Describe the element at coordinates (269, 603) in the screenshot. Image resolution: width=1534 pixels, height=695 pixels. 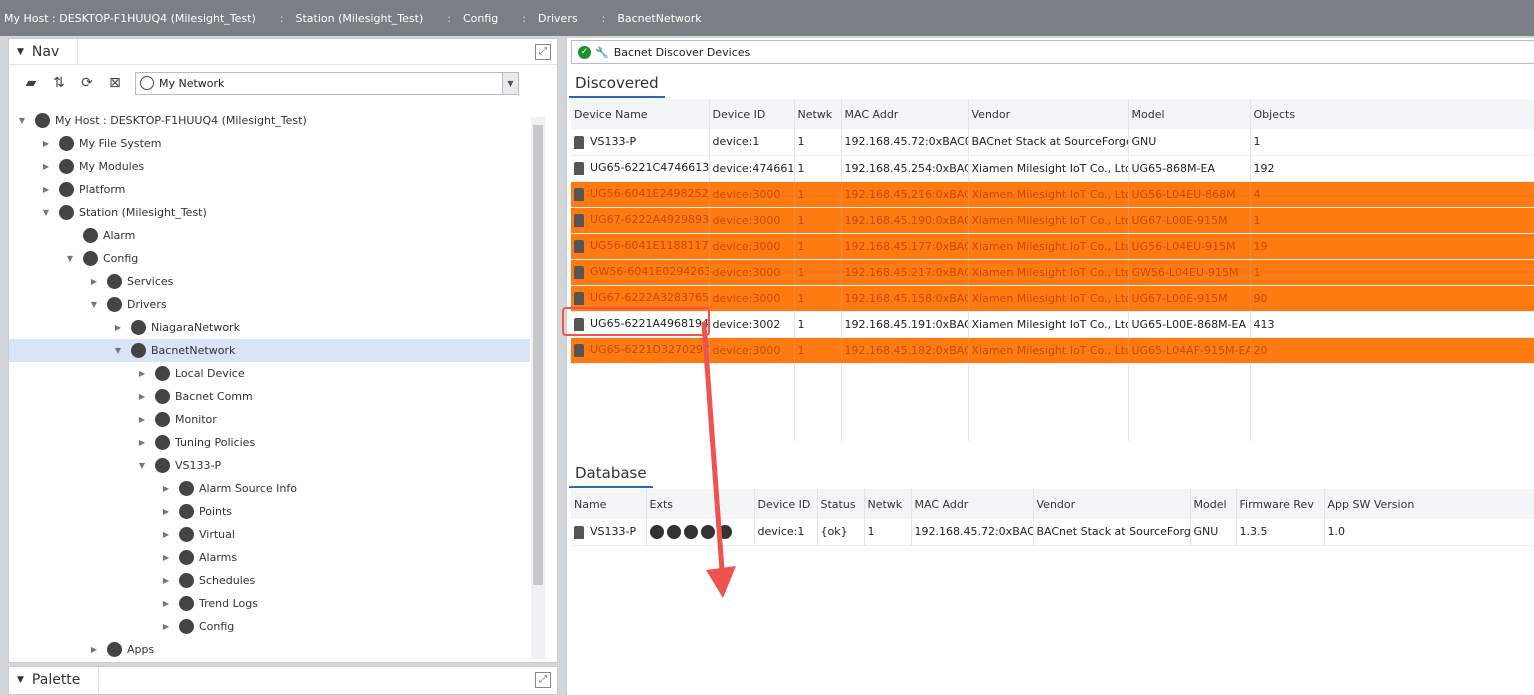
I see `tree-node-trend-logs: ▶ Trend Logs` at that location.